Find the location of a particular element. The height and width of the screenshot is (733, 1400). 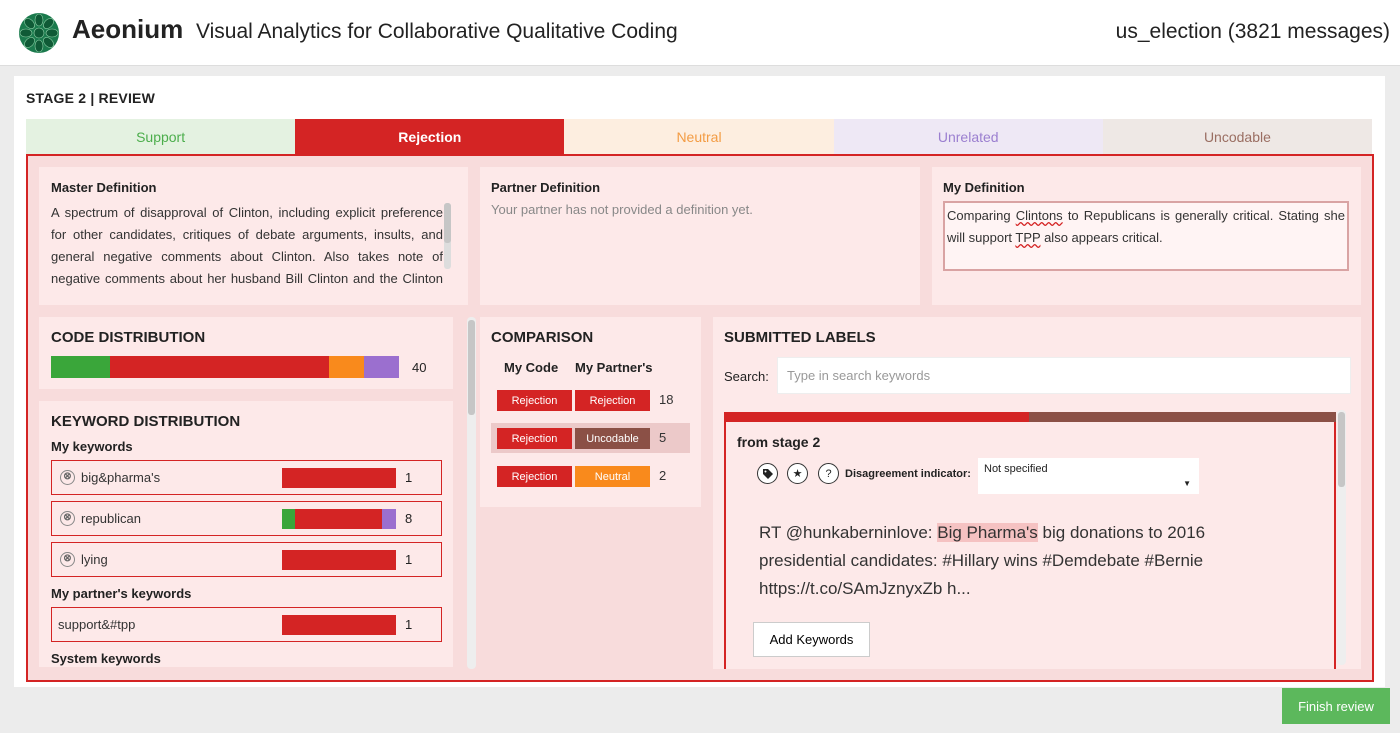

keyword-row: support&#tpp 1 is located at coordinates (246, 624).